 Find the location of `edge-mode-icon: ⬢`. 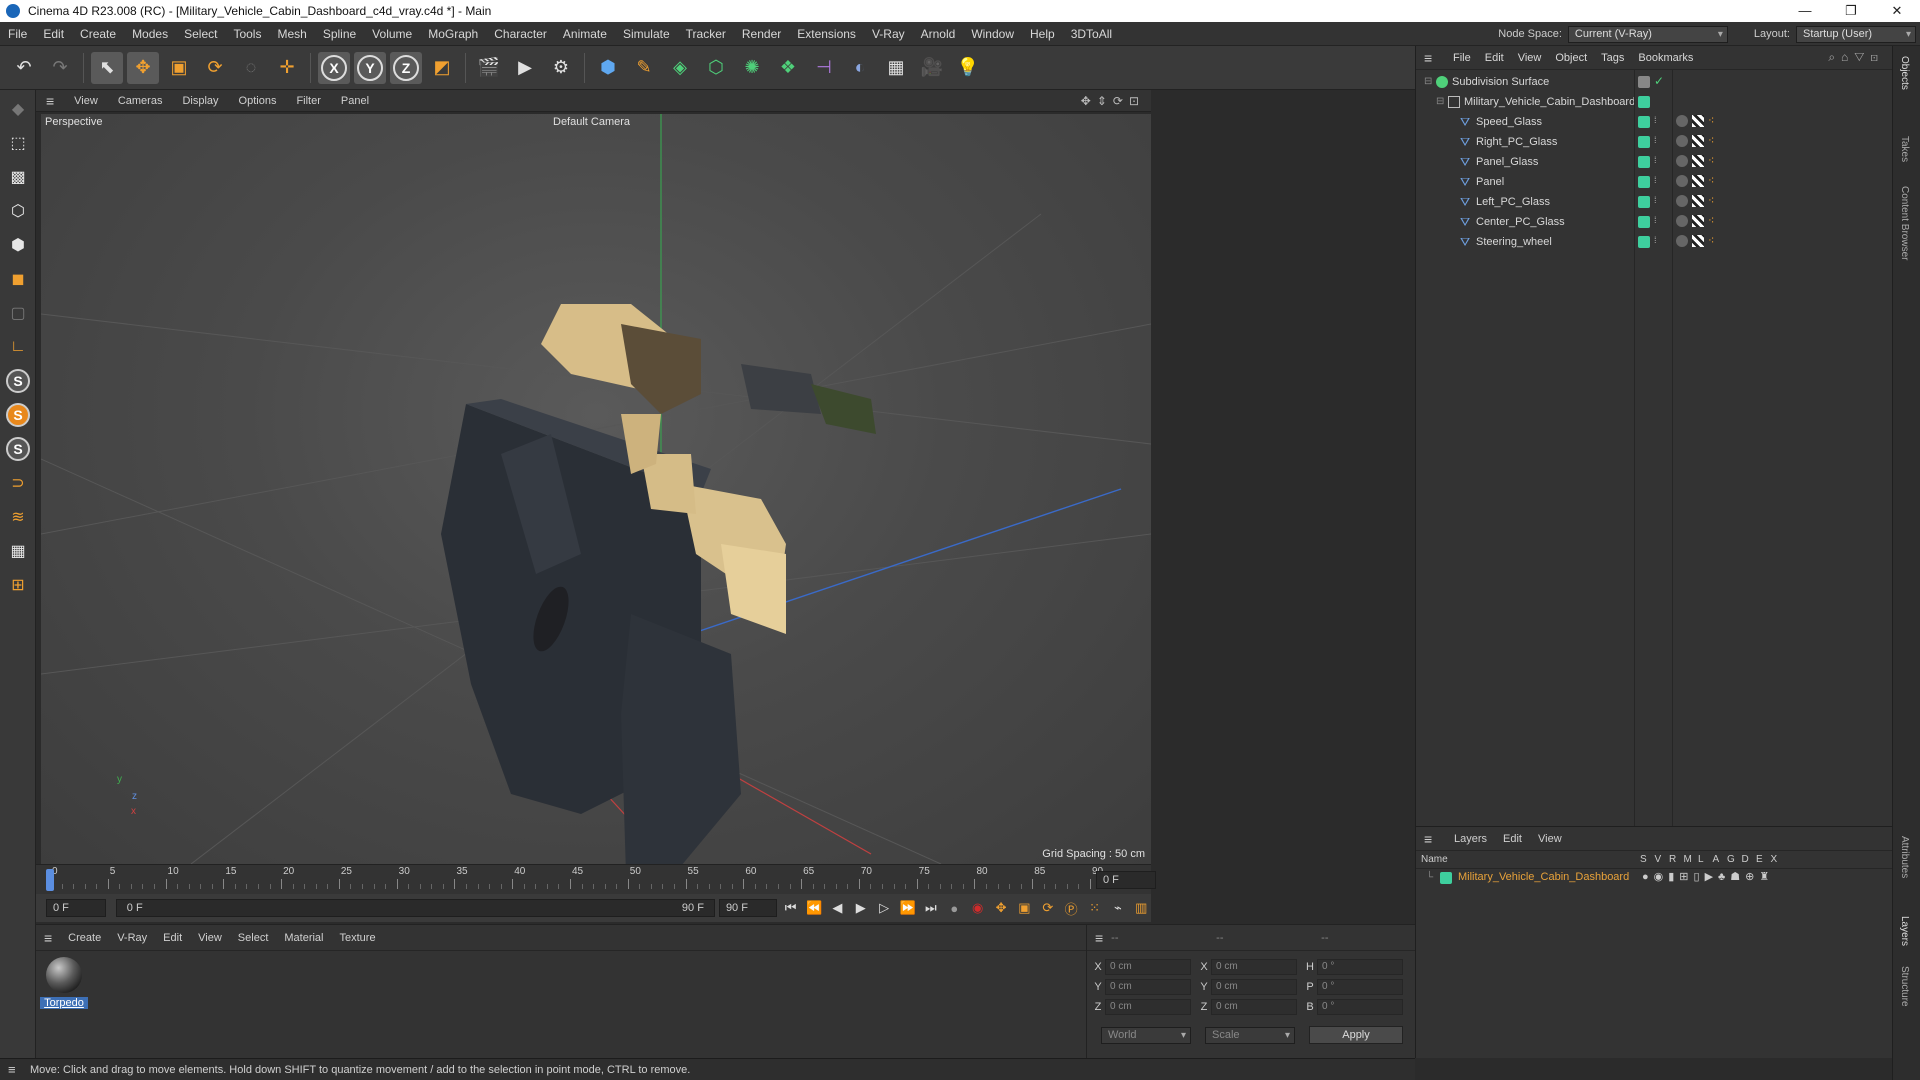

edge-mode-icon: ⬢ is located at coordinates (18, 245).